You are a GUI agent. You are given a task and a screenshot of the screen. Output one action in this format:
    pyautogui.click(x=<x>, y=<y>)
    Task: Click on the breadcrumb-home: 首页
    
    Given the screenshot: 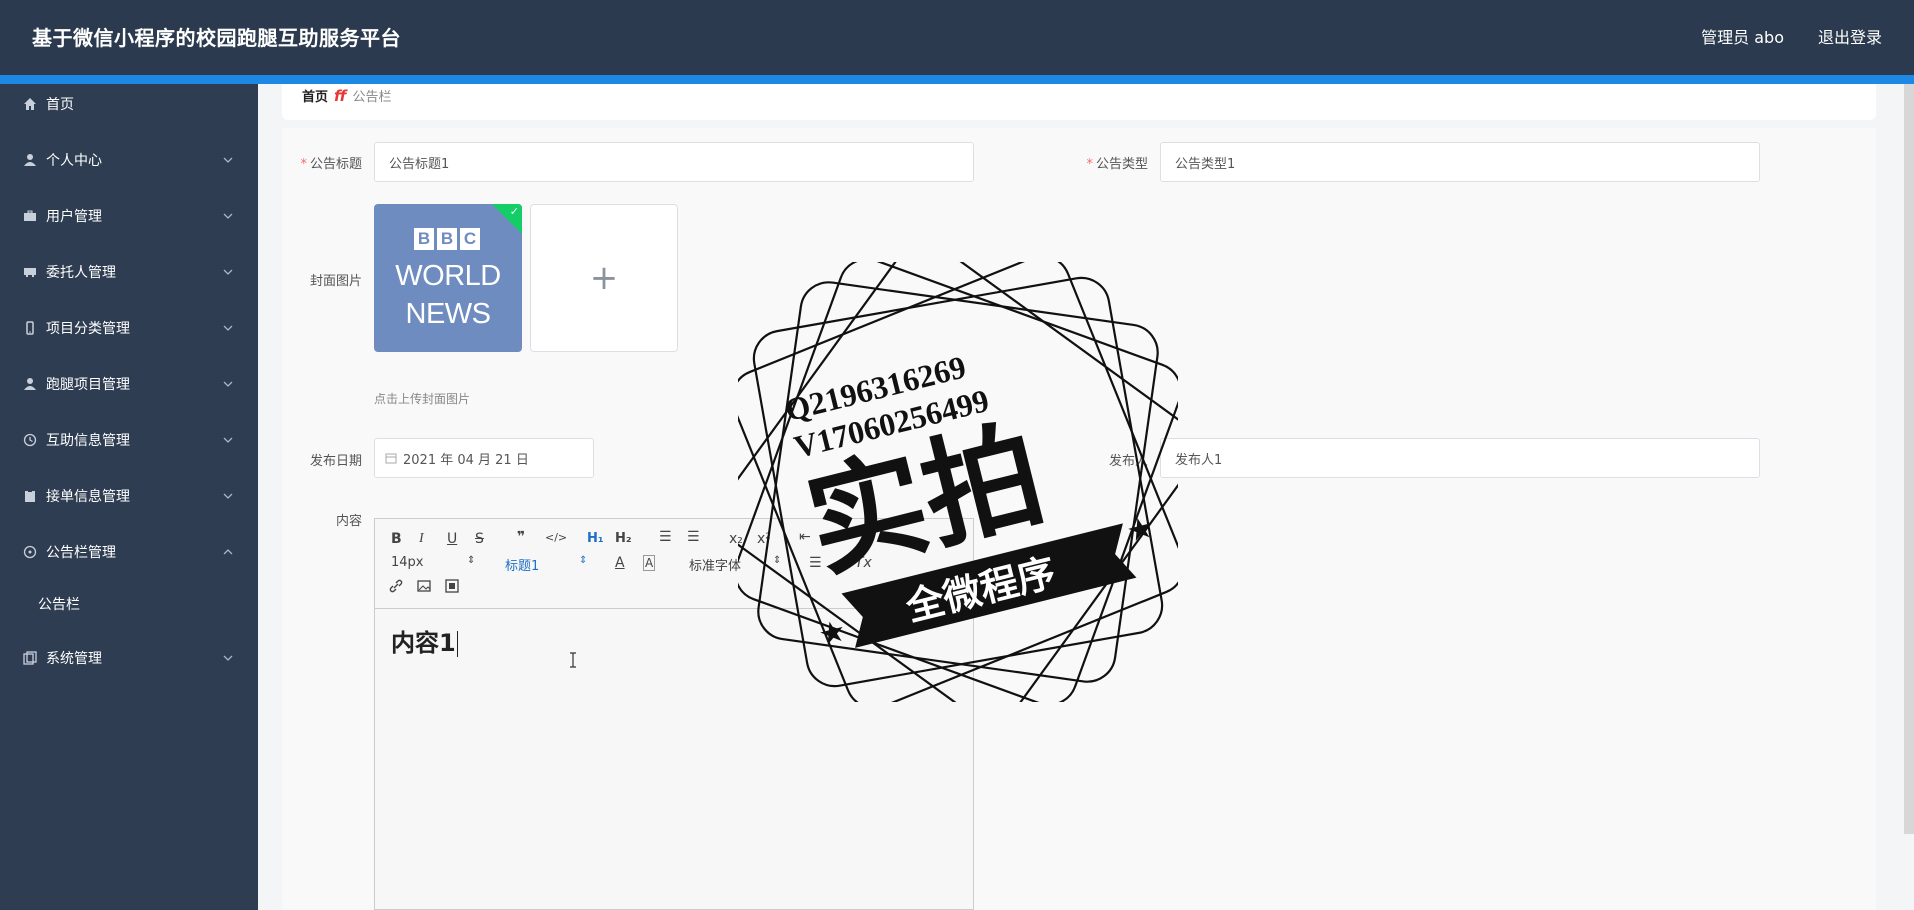 What is the action you would take?
    pyautogui.click(x=315, y=95)
    